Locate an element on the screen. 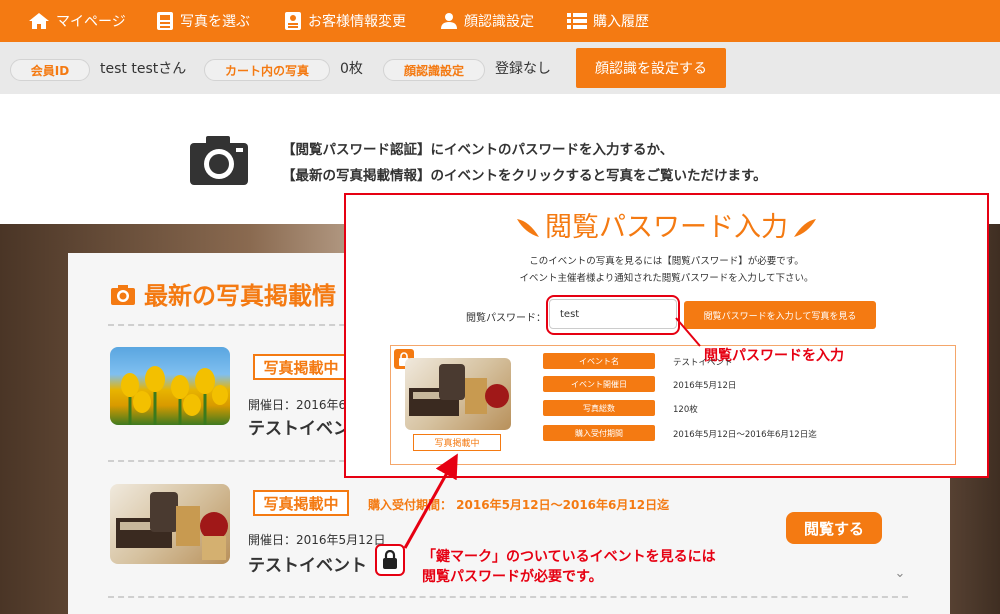 This screenshot has width=1000, height=614. member-id-label: 会員ID is located at coordinates (50, 70).